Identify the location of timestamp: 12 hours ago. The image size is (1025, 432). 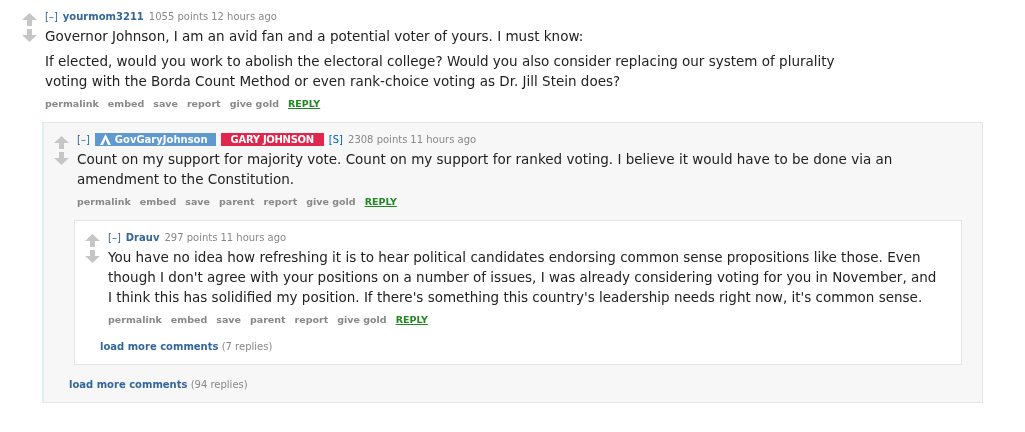
(244, 16).